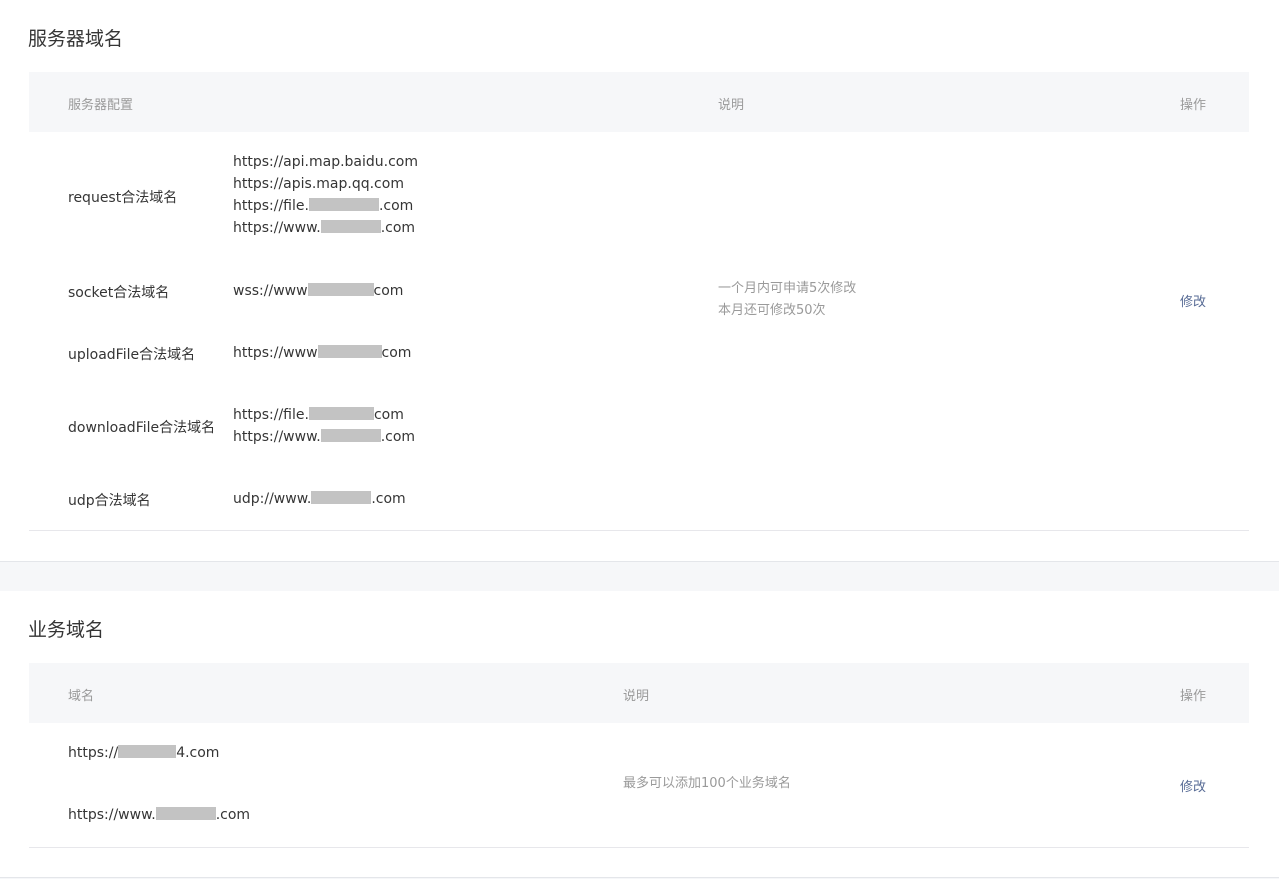  I want to click on uploadfile-domain-list: https://www com, so click(322, 353).